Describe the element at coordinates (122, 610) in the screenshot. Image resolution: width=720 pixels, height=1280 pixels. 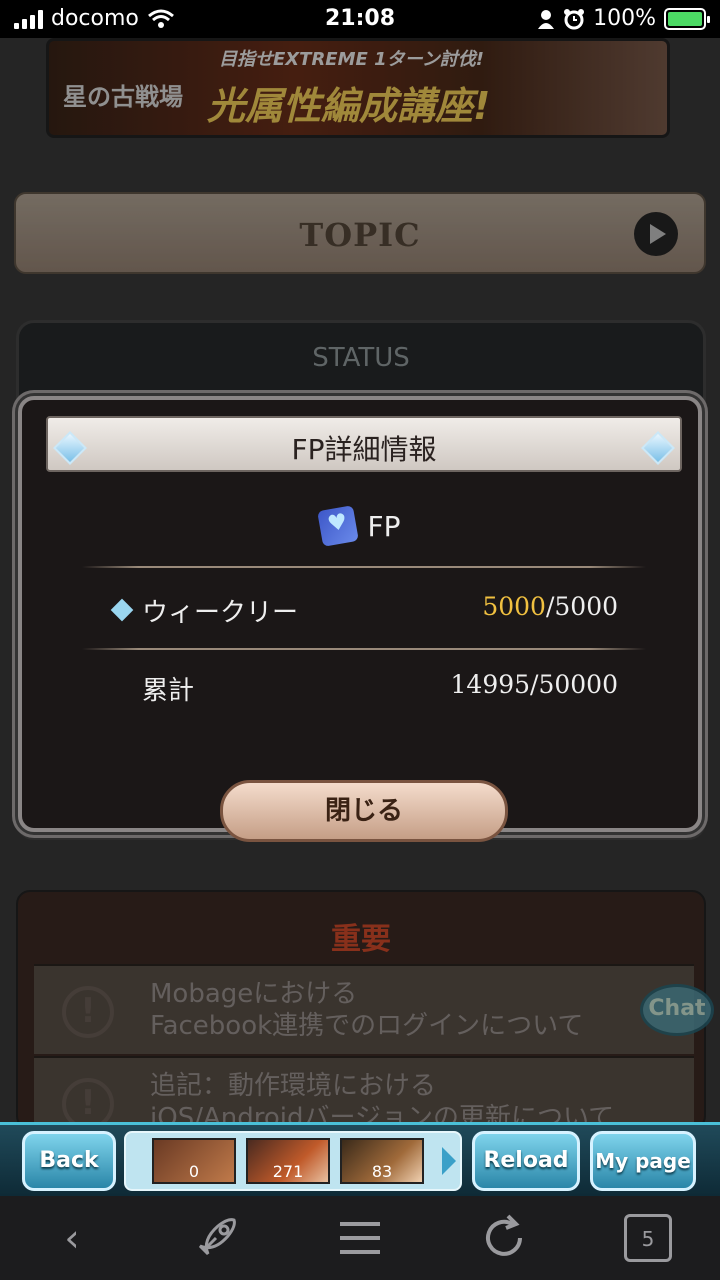
I see `diamond-bullet-icon` at that location.